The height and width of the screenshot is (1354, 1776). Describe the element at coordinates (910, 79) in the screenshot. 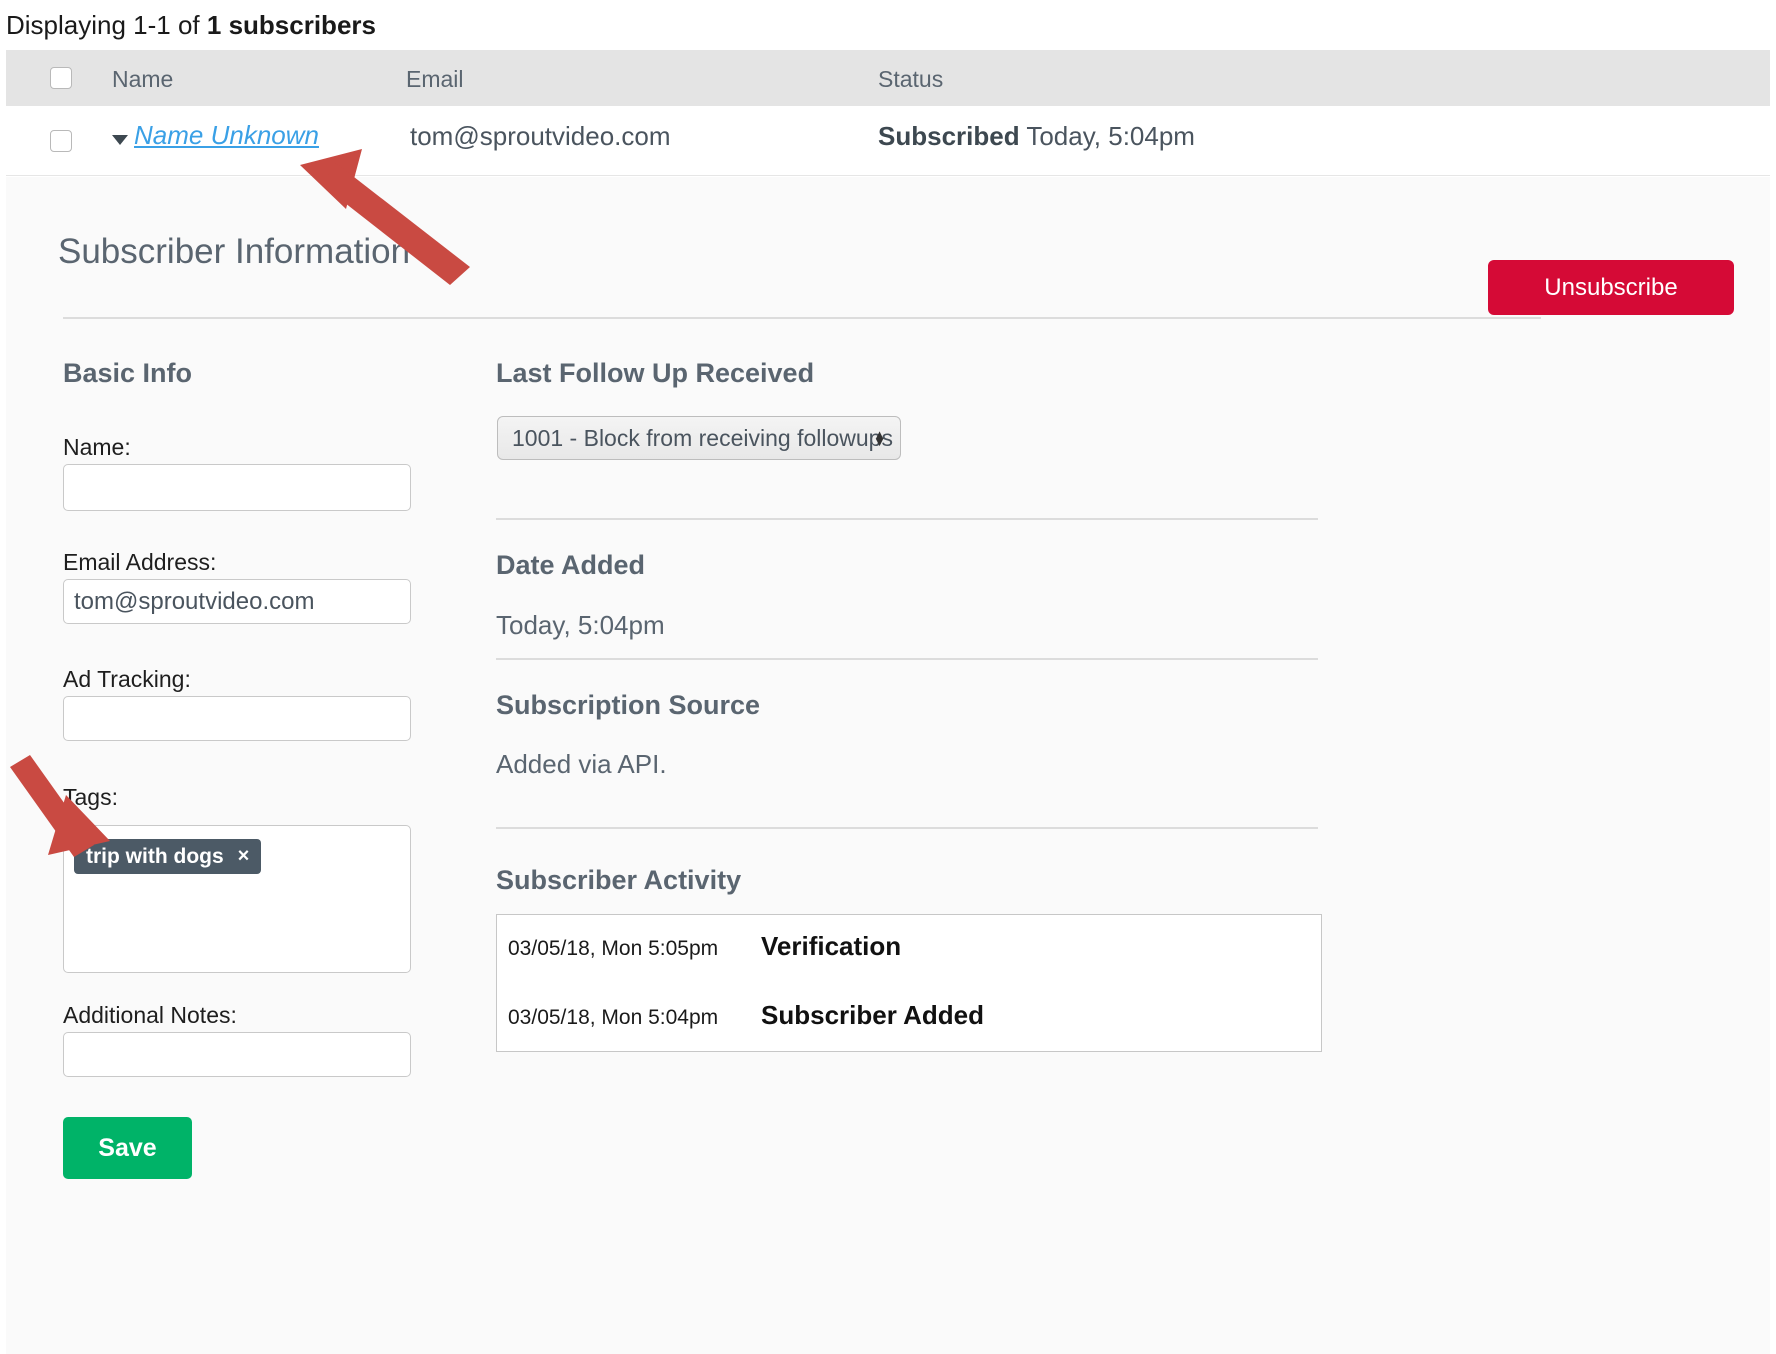

I see `column-header-status: Status` at that location.